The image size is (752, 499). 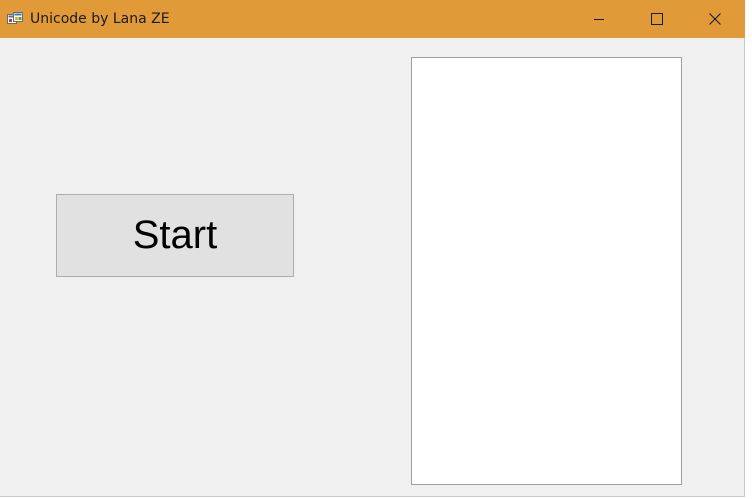 I want to click on close-button, so click(x=715, y=19).